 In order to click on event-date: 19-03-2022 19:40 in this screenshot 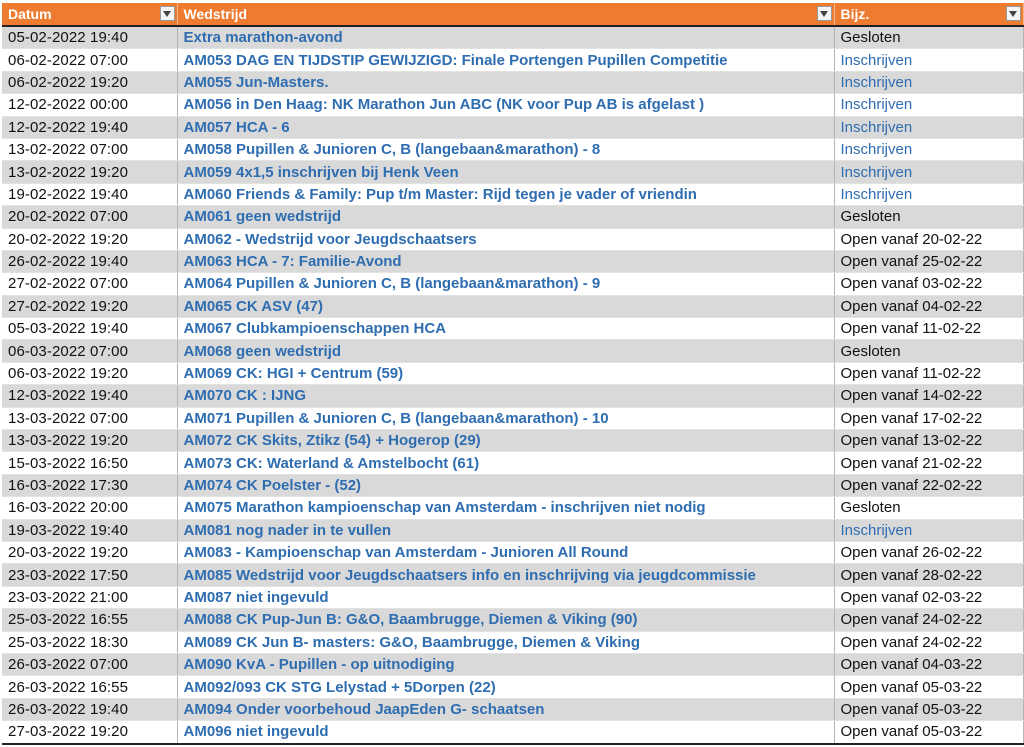, I will do `click(90, 530)`.